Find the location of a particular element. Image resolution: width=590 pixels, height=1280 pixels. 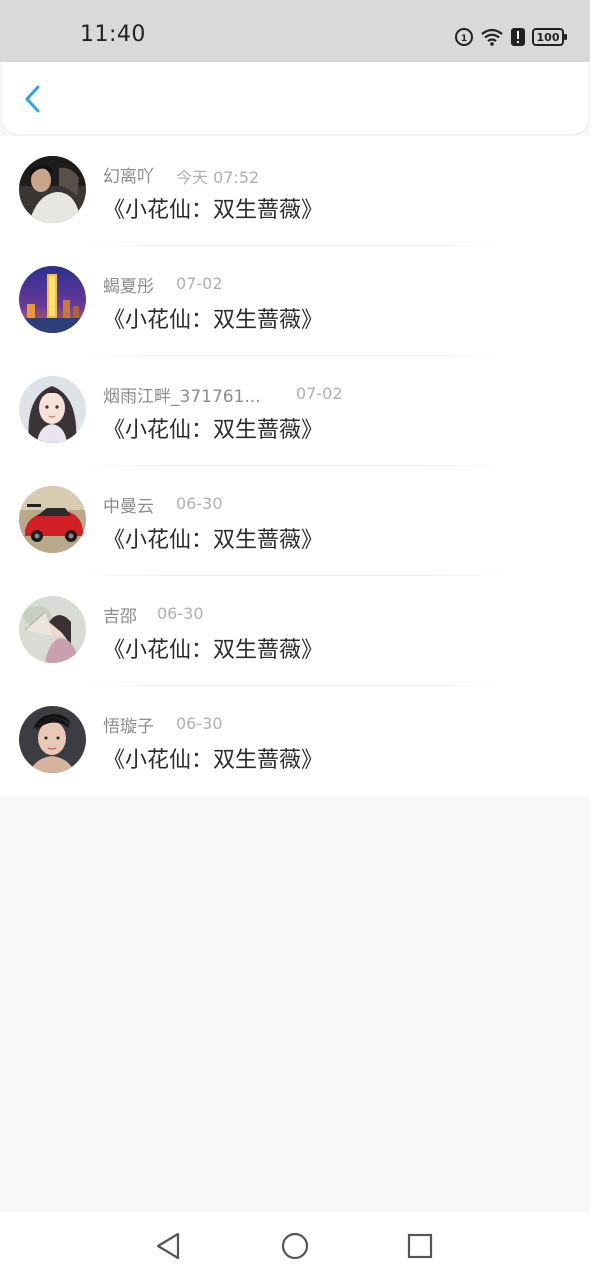

nav-back-button is located at coordinates (168, 1246).